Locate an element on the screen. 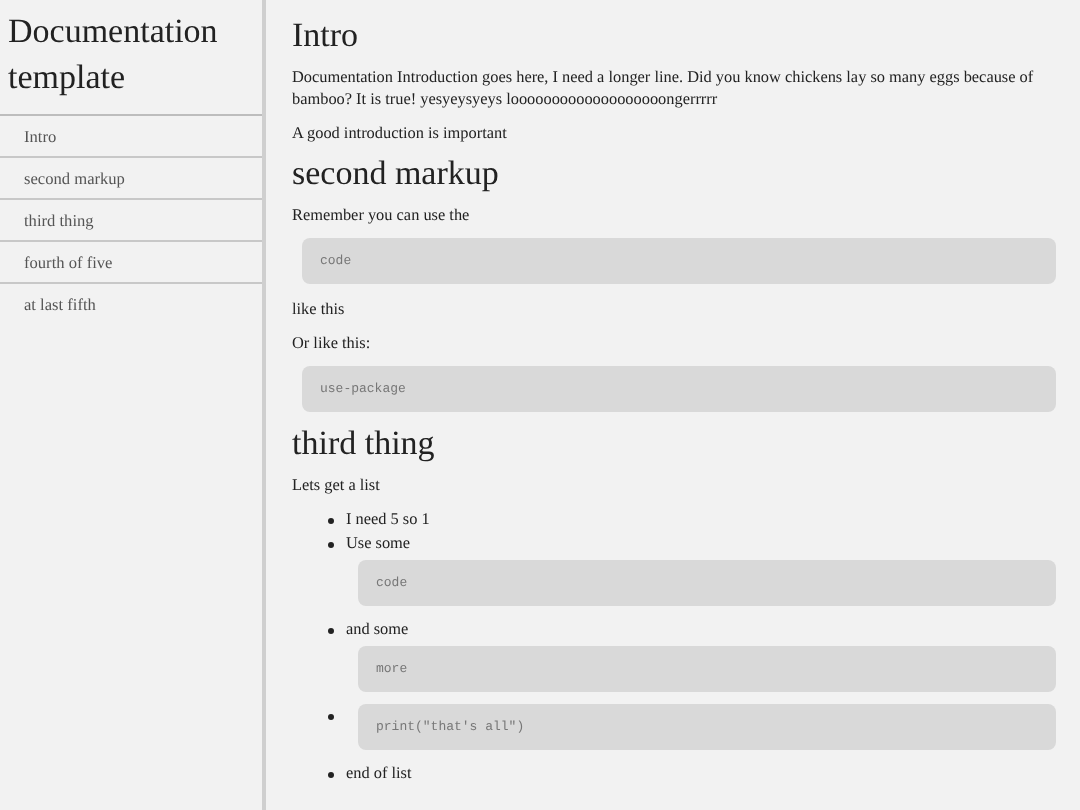  paragraph: Remember you can use the is located at coordinates (382, 215).